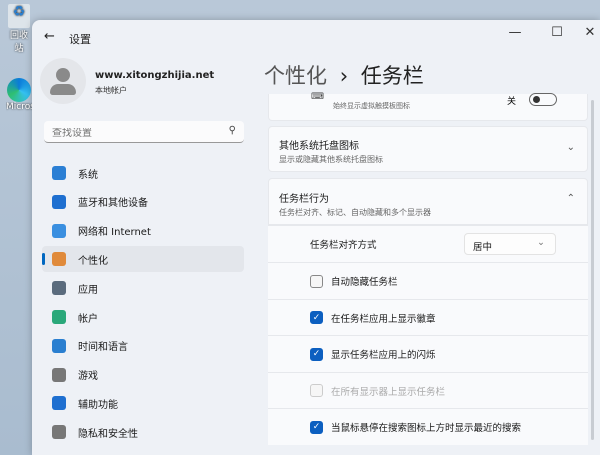  Describe the element at coordinates (19, 107) in the screenshot. I see `desktop-icon-label: Microsoft Edge` at that location.